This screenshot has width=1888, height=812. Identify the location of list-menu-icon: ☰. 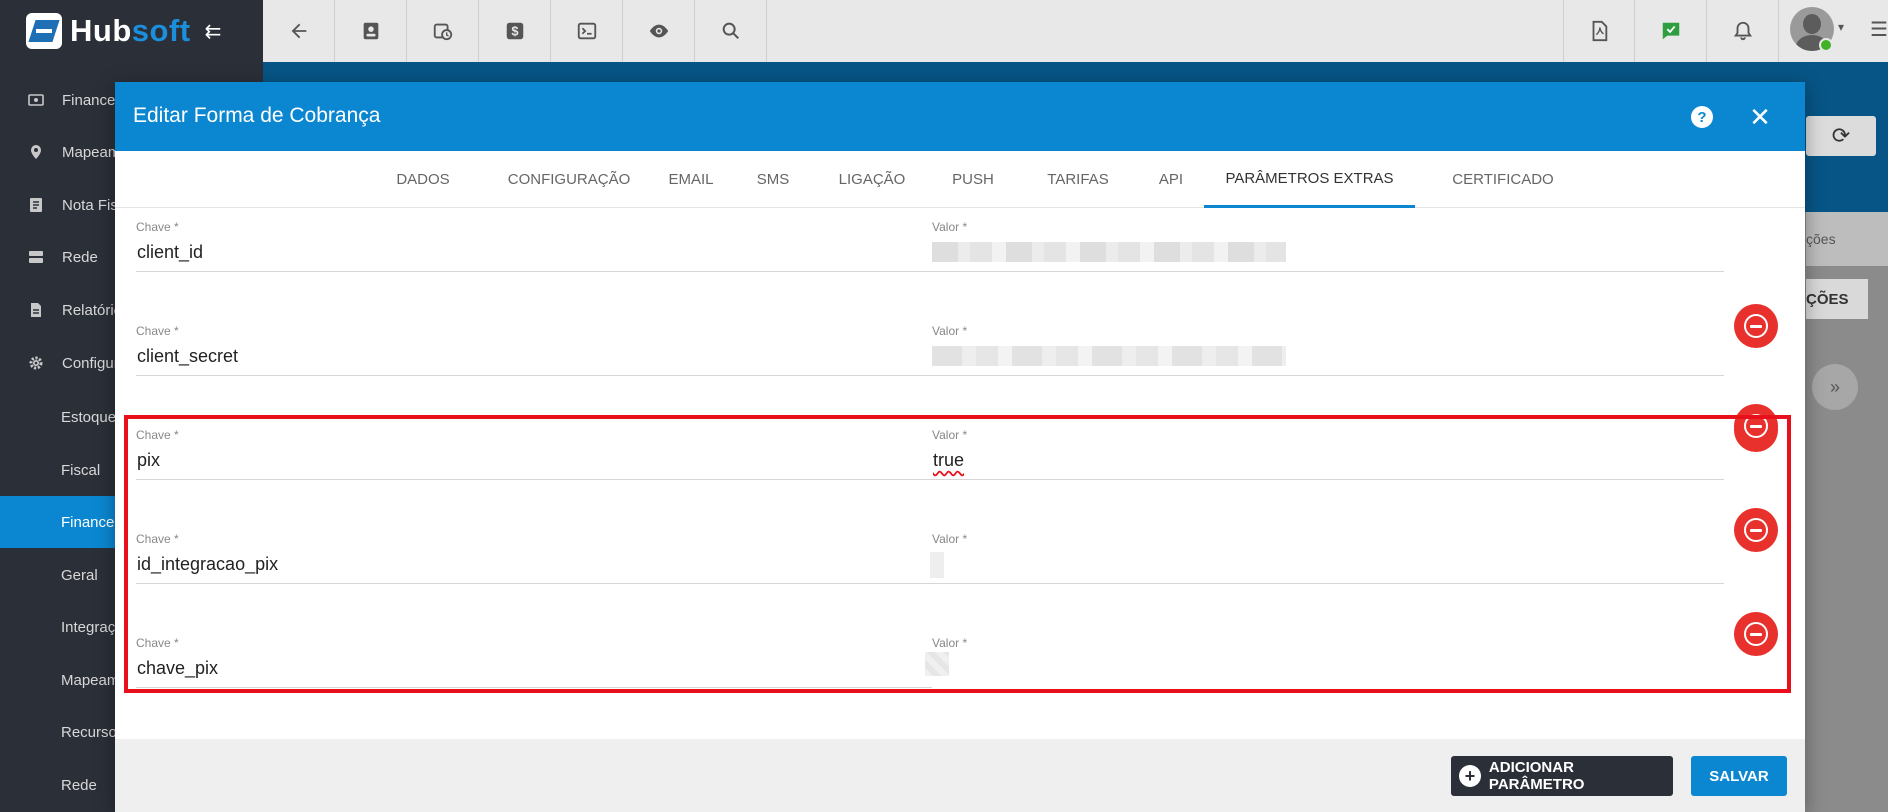
(1879, 29).